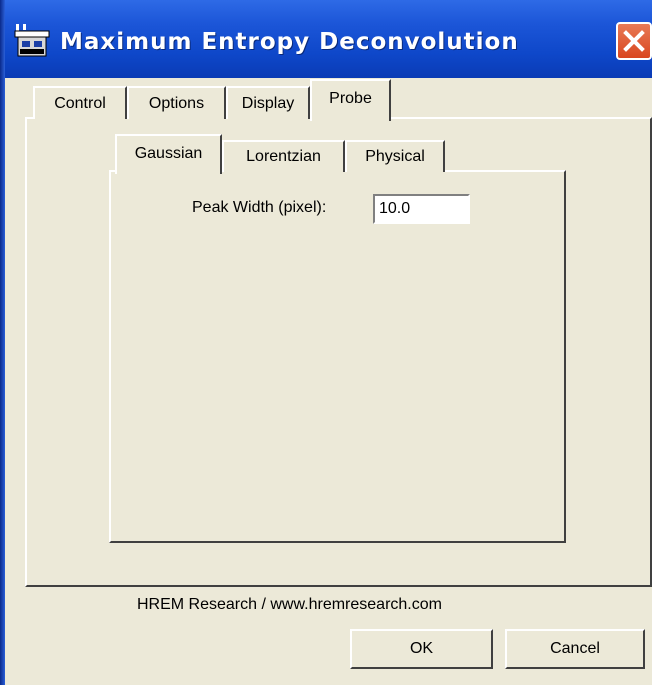 This screenshot has width=652, height=685. What do you see at coordinates (350, 100) in the screenshot?
I see `tab-probe: Probe` at bounding box center [350, 100].